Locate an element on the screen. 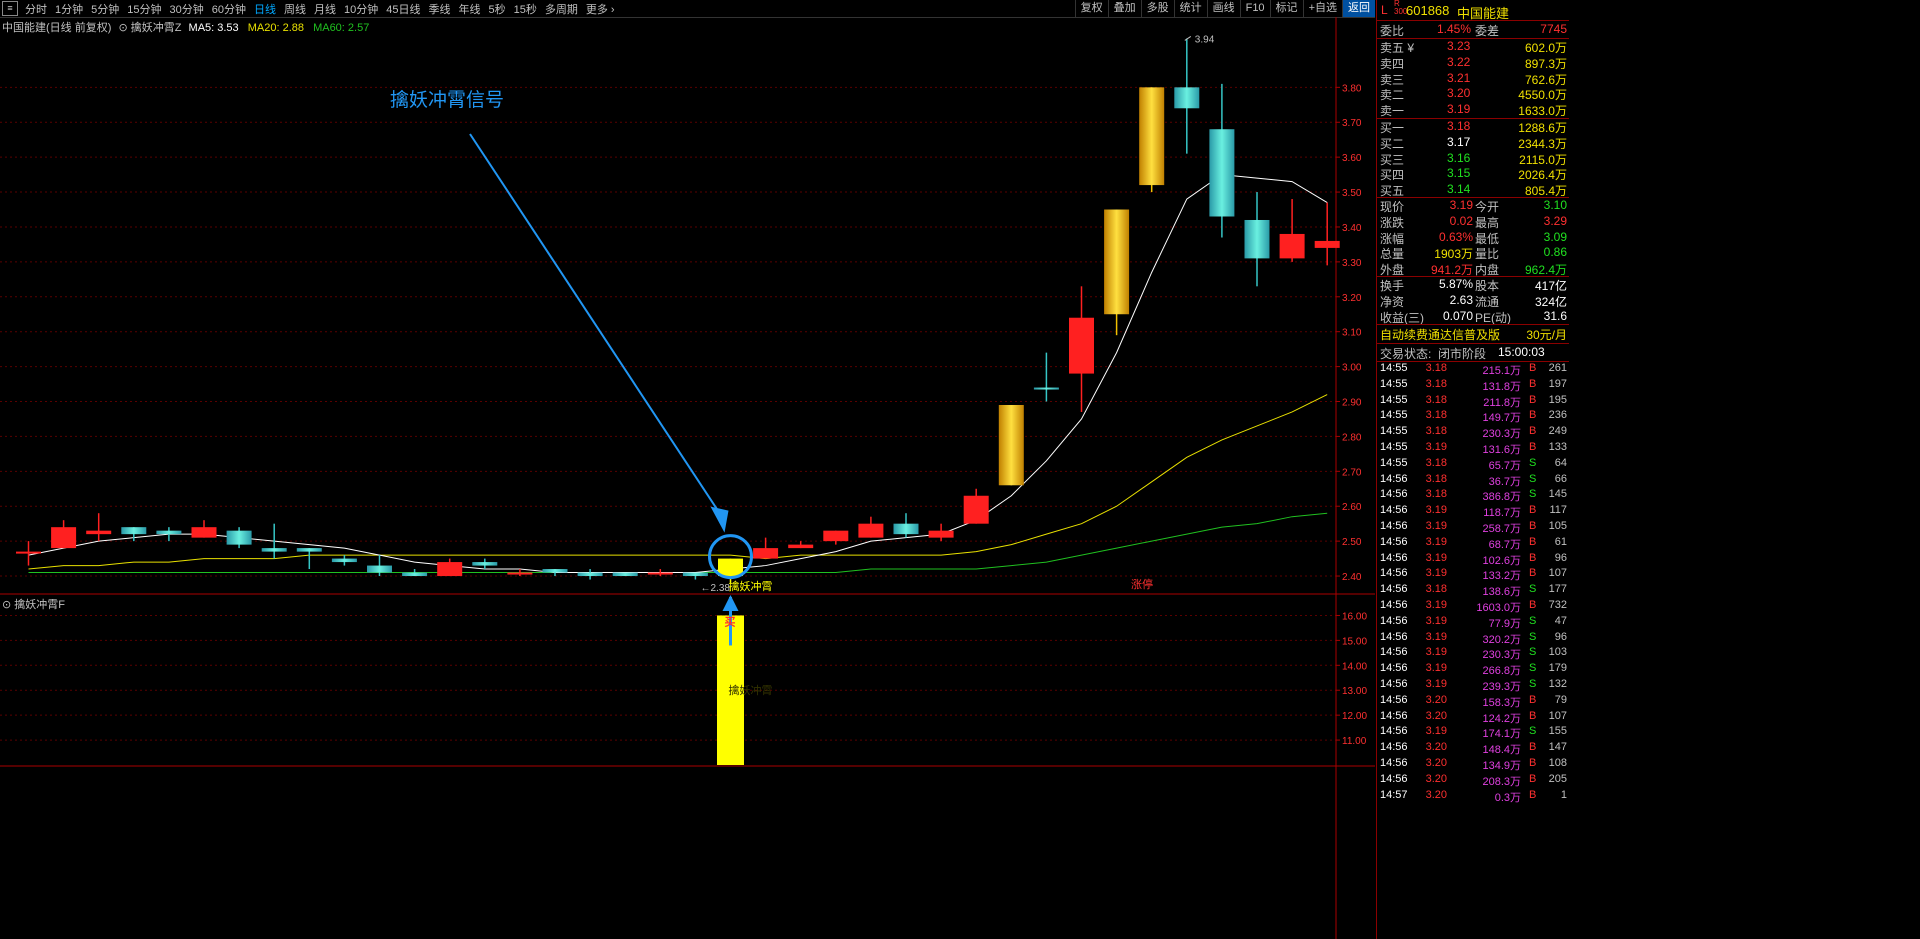  period-tab: 60分钟 is located at coordinates (229, 9).